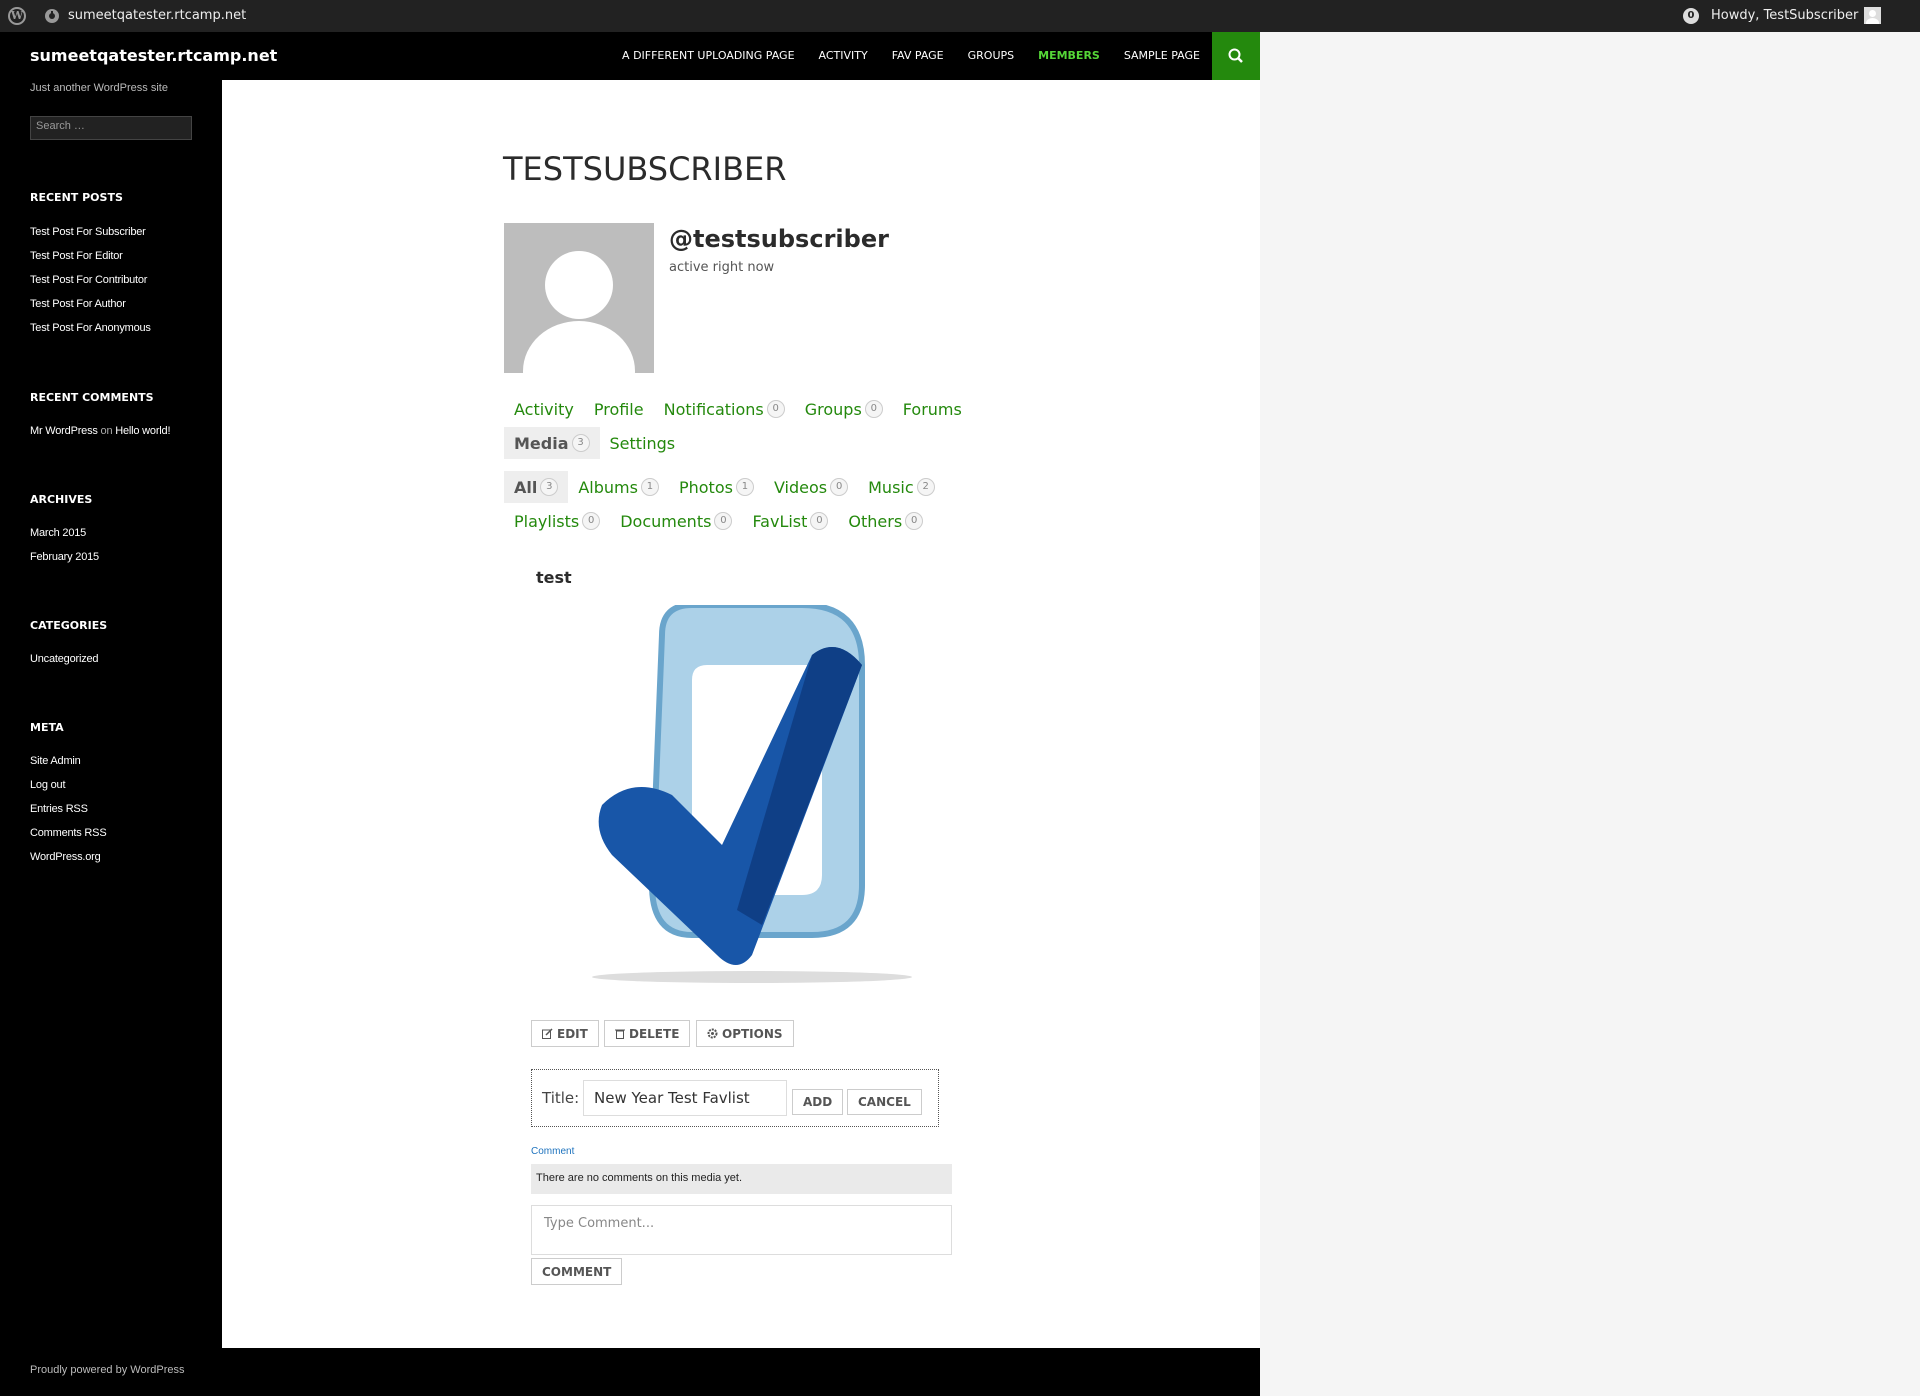 The width and height of the screenshot is (1920, 1396). Describe the element at coordinates (818, 1102) in the screenshot. I see `add-favlist-button: ADD` at that location.